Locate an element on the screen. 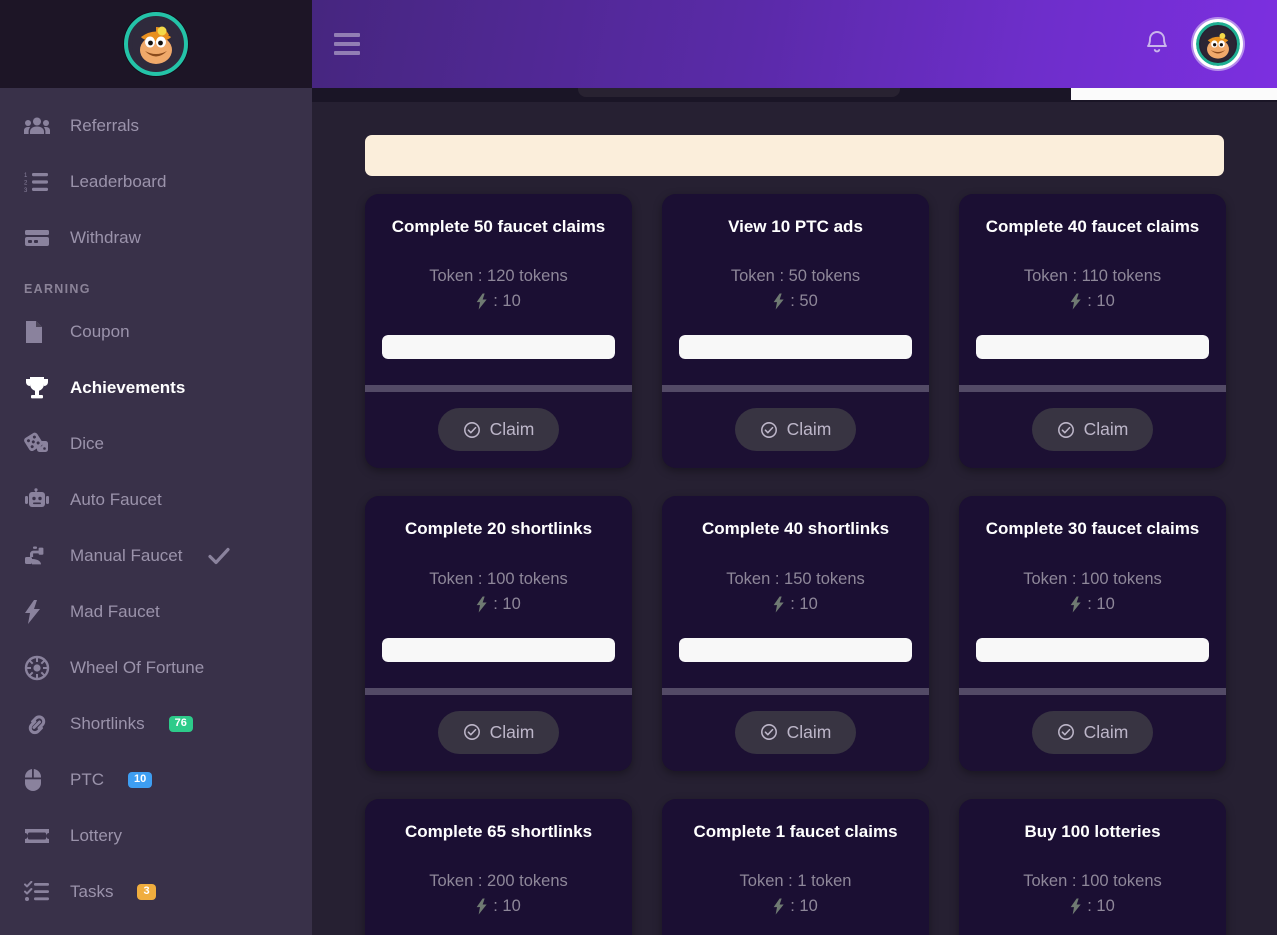  card-token-reward: Token : 150 tokens is located at coordinates (795, 578).